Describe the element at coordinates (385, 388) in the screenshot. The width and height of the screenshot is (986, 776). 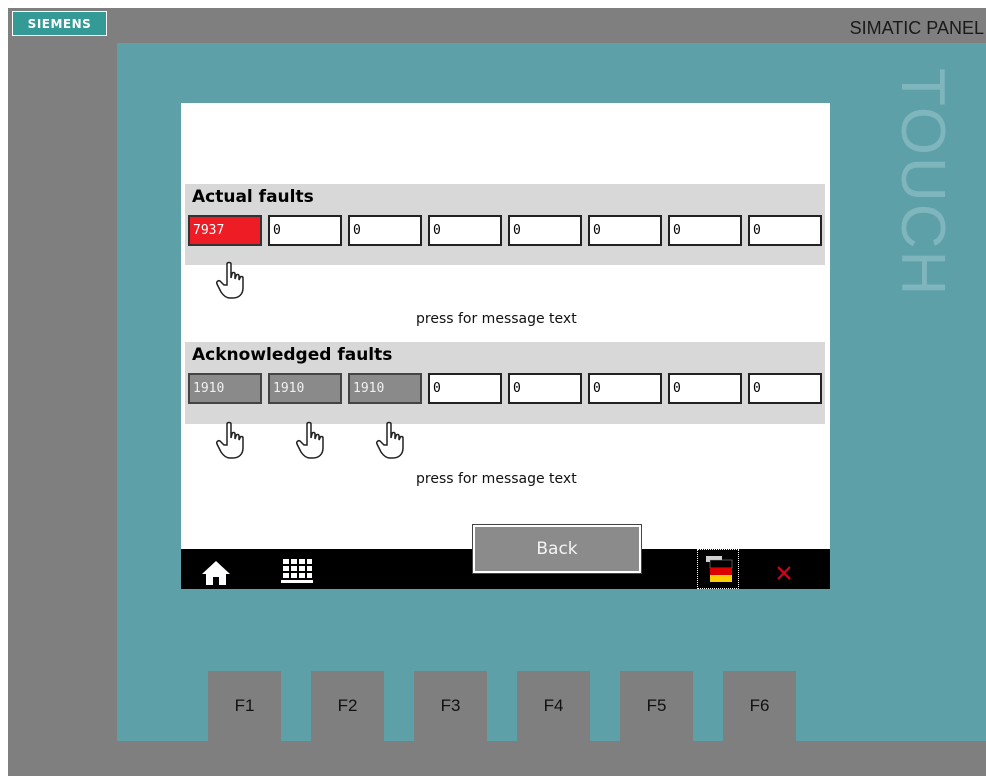
I see `ack-fault-box-3: 1910` at that location.